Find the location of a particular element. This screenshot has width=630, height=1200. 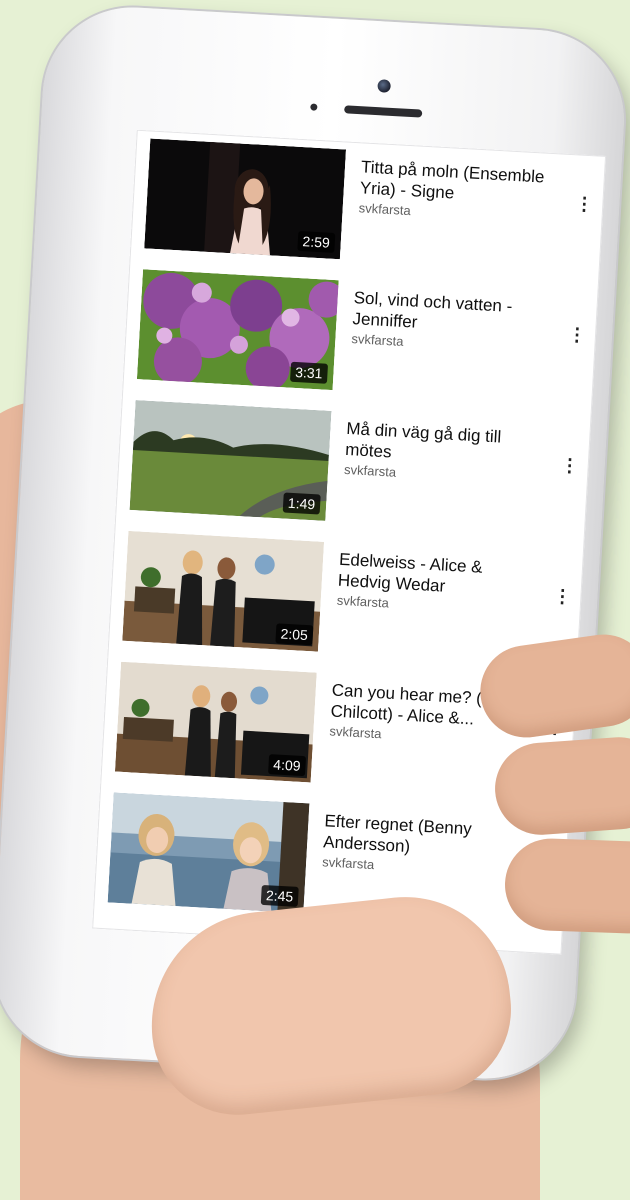

video-thumbnail: 1:49 is located at coordinates (230, 460).